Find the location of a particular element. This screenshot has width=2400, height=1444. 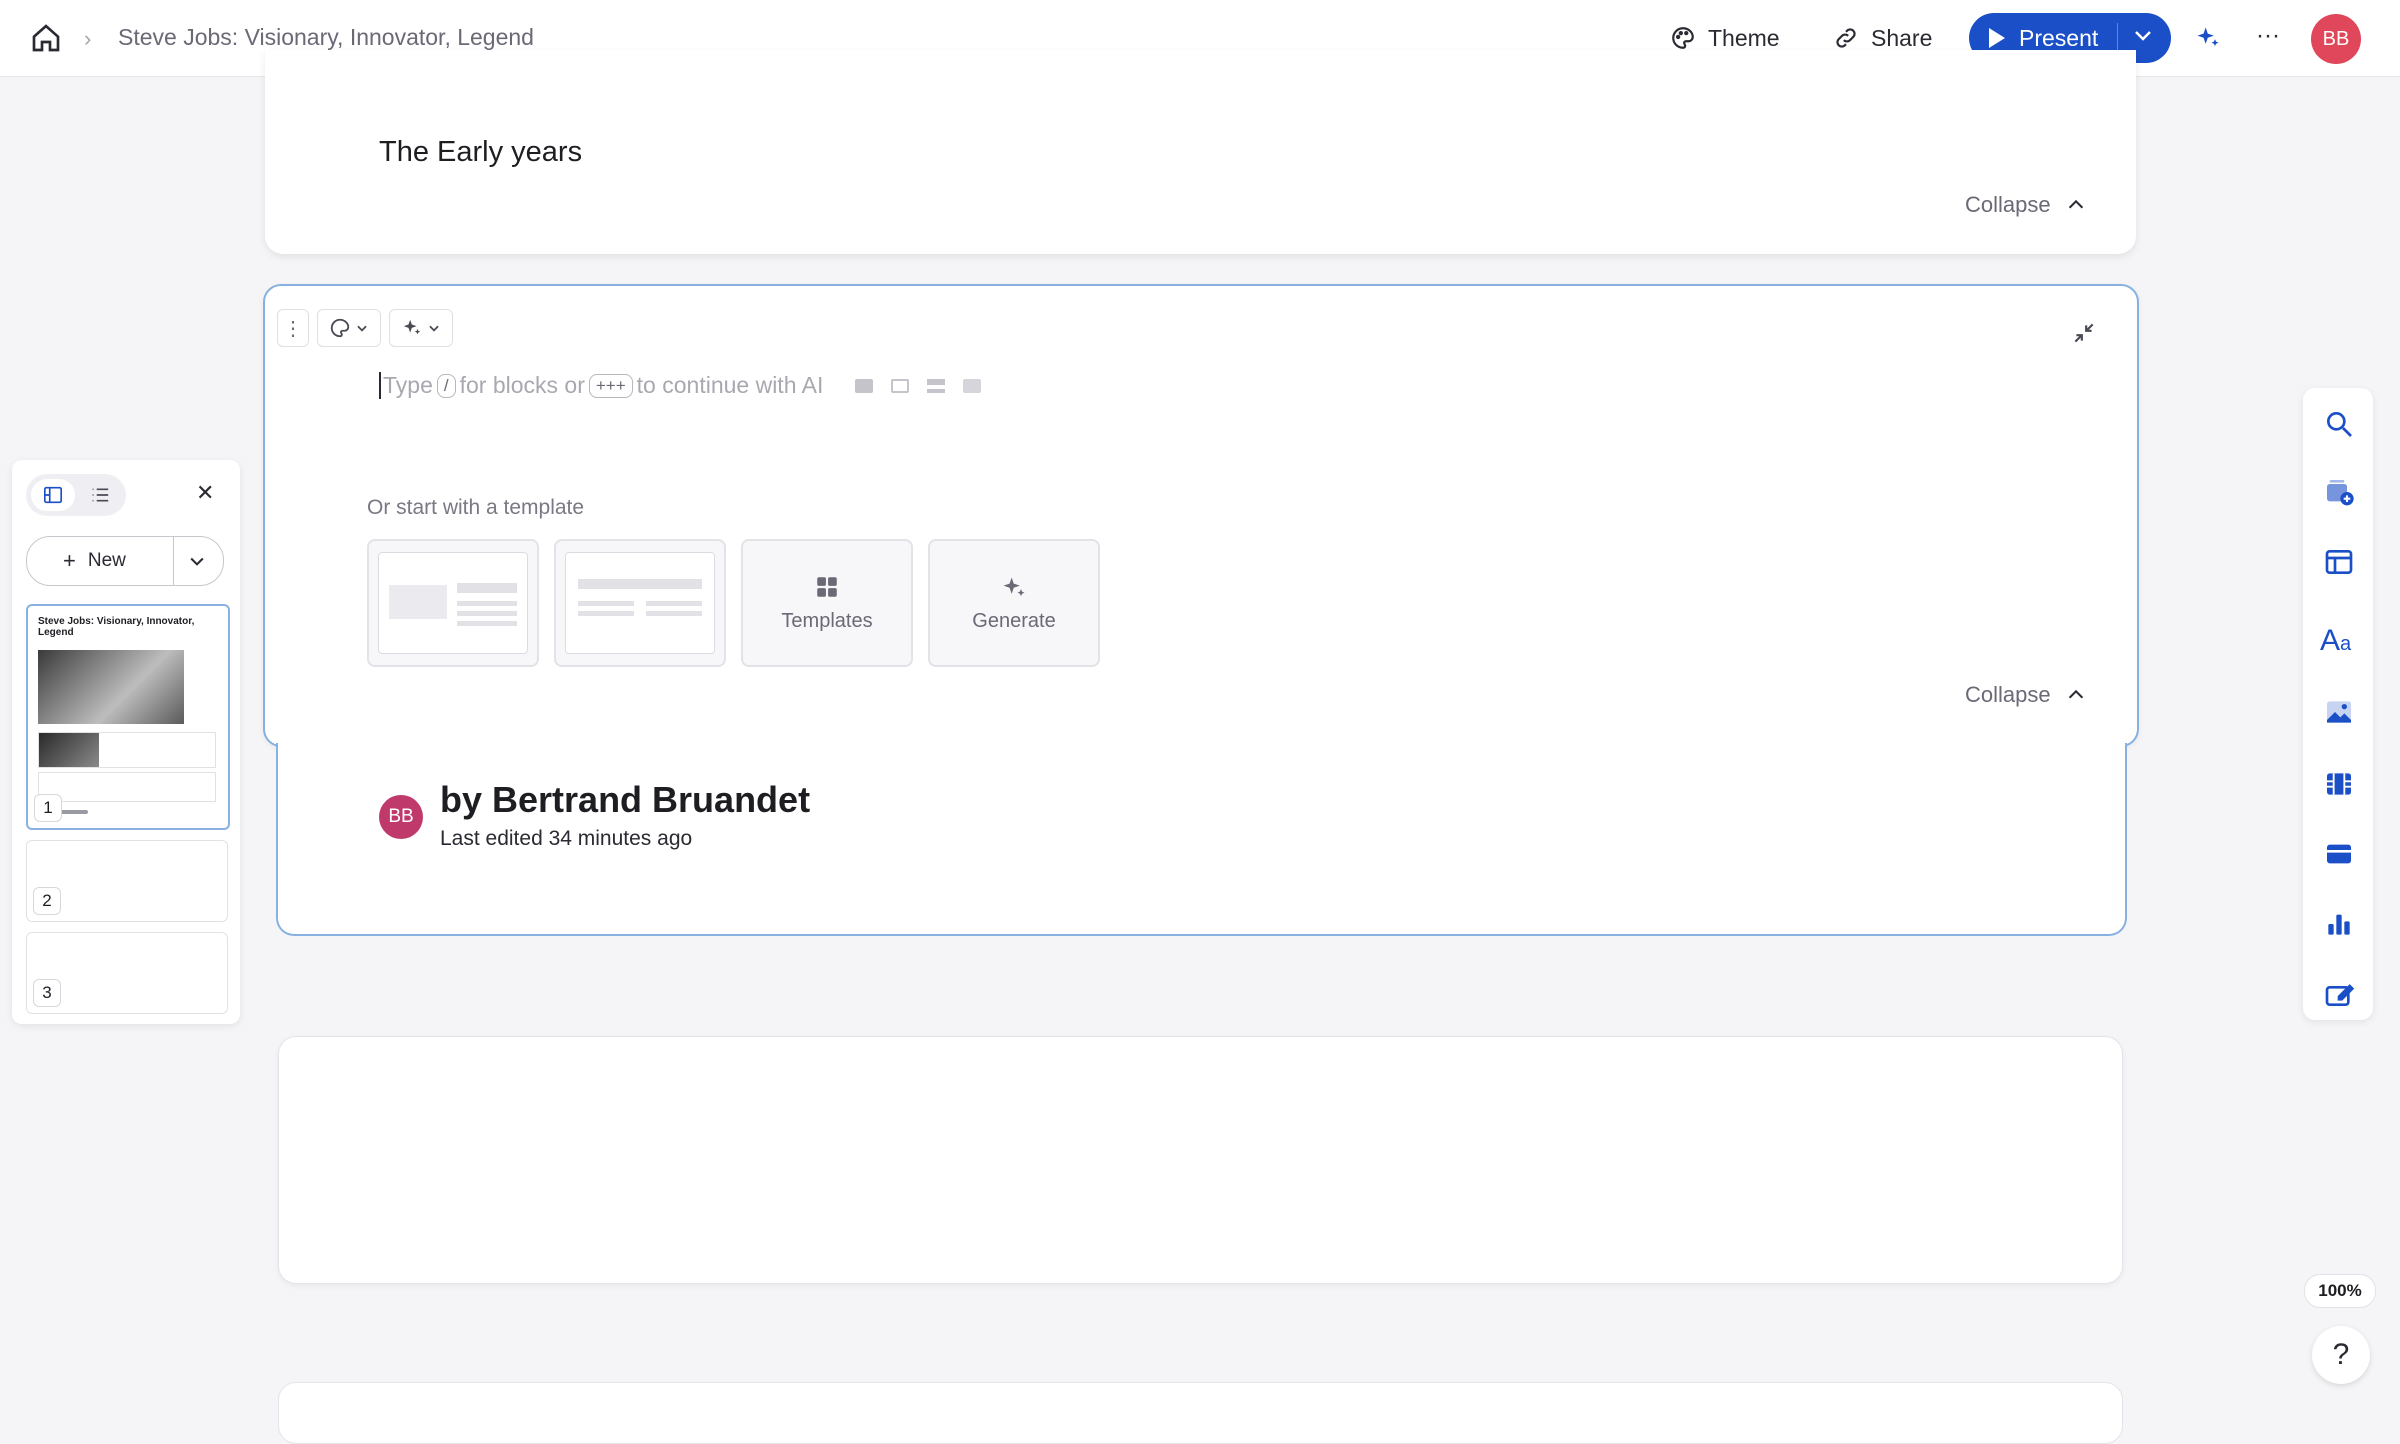

new-slide-button: + New is located at coordinates (125, 561).